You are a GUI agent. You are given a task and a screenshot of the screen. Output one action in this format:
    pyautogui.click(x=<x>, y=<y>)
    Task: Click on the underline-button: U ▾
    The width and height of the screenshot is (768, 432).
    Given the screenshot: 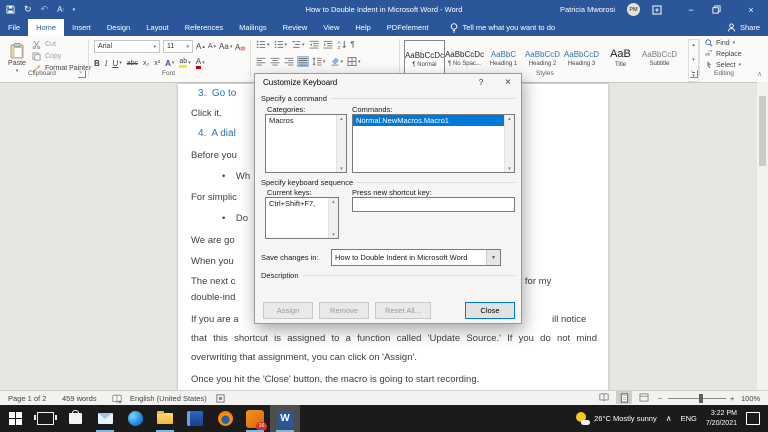 What is the action you would take?
    pyautogui.click(x=116, y=63)
    